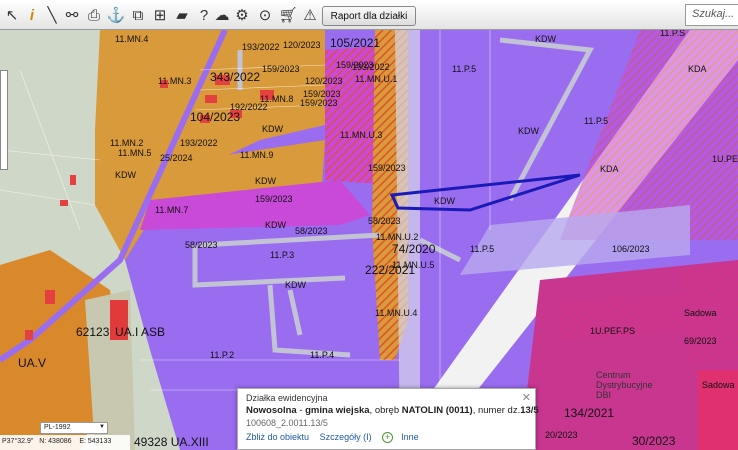 This screenshot has width=738, height=450. What do you see at coordinates (322, 355) in the screenshot?
I see `zone-label: 11.P.4` at bounding box center [322, 355].